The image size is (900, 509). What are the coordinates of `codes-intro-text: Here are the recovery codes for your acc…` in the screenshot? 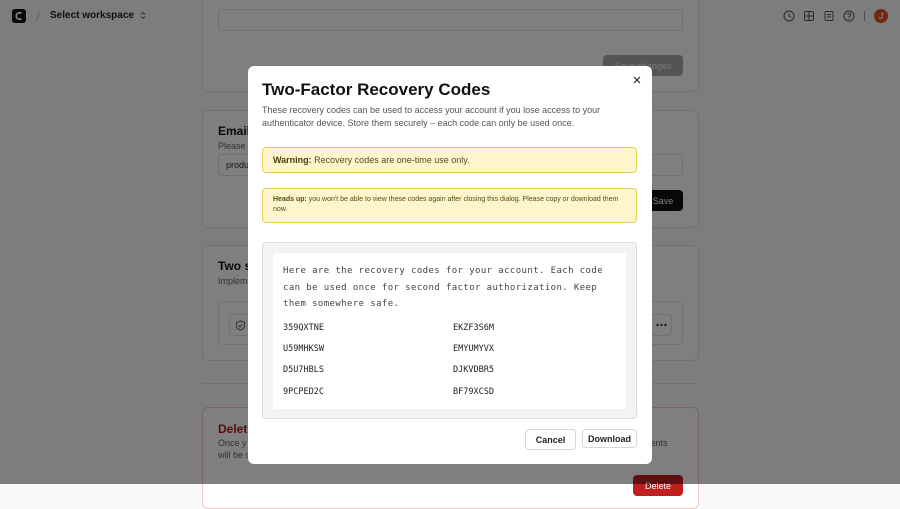 It's located at (443, 287).